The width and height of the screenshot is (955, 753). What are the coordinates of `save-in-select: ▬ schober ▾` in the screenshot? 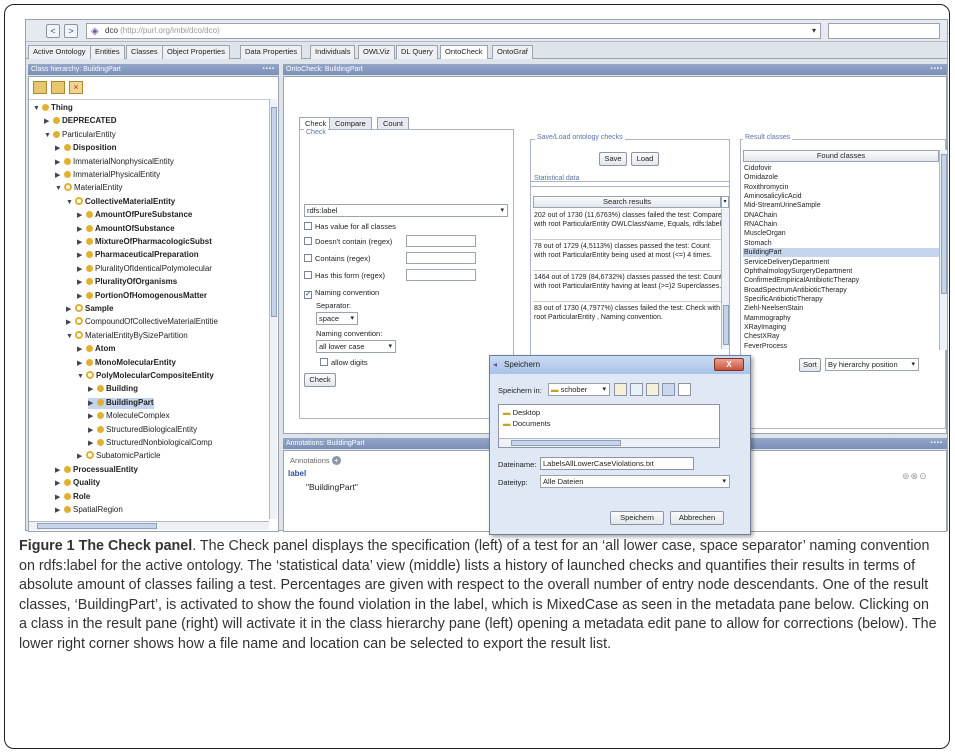 It's located at (579, 389).